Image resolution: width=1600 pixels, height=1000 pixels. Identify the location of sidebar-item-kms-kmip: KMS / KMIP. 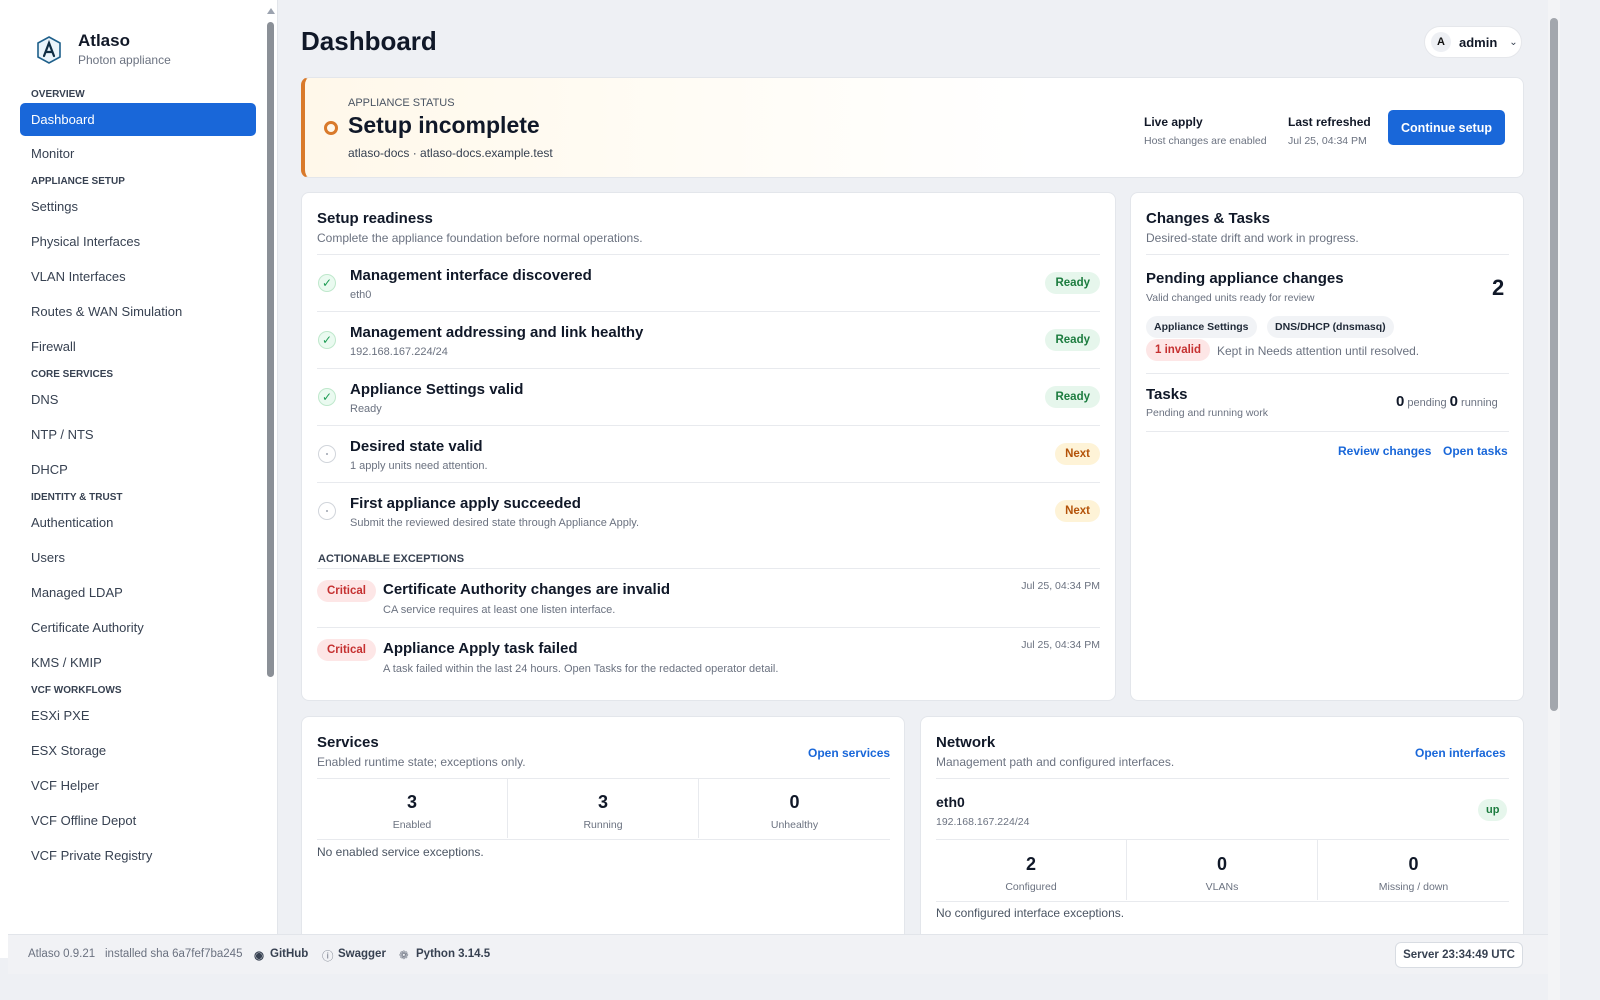
(138, 663).